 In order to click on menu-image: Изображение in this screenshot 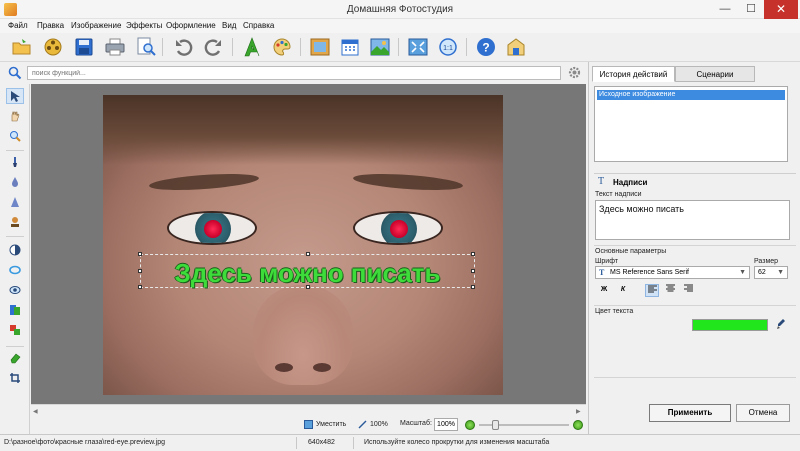, I will do `click(96, 25)`.